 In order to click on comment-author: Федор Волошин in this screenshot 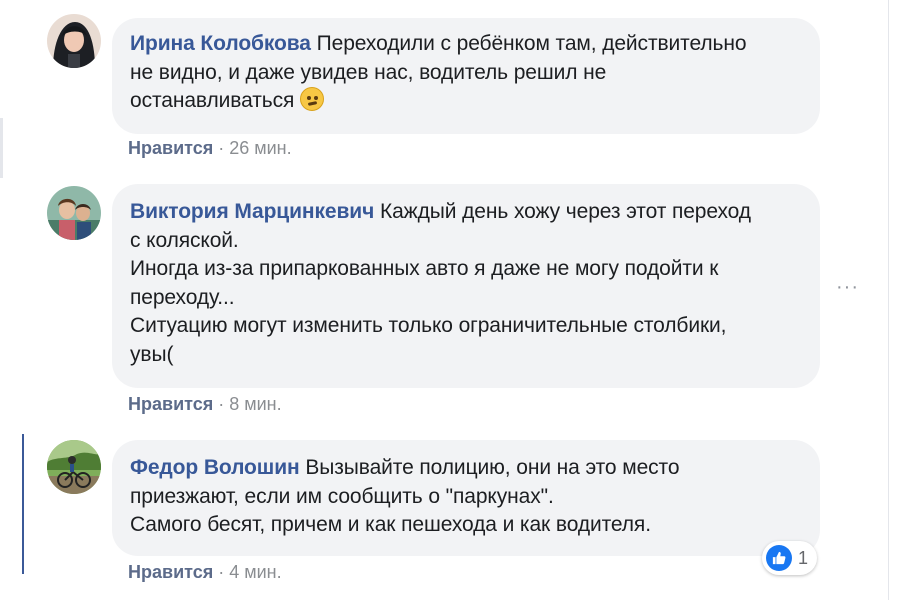, I will do `click(215, 467)`.